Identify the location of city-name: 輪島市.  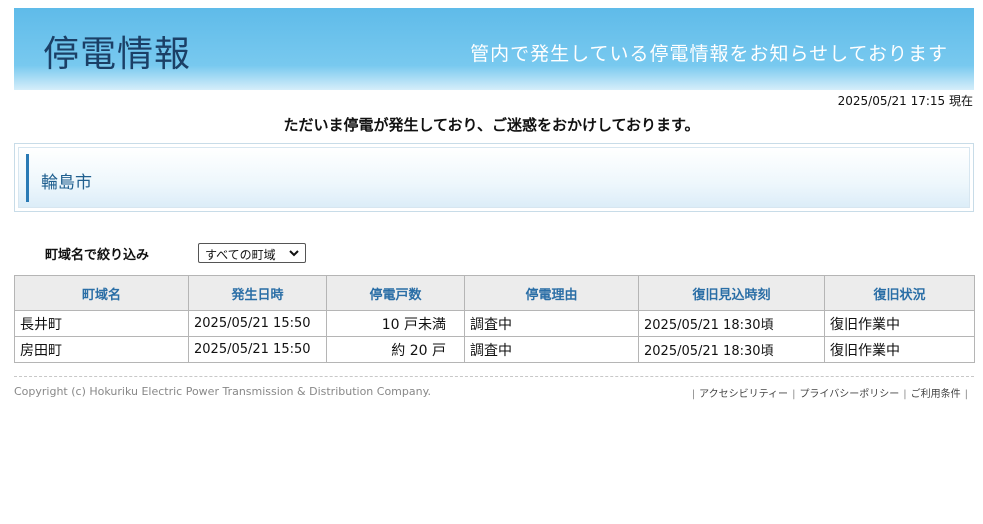
(66, 183).